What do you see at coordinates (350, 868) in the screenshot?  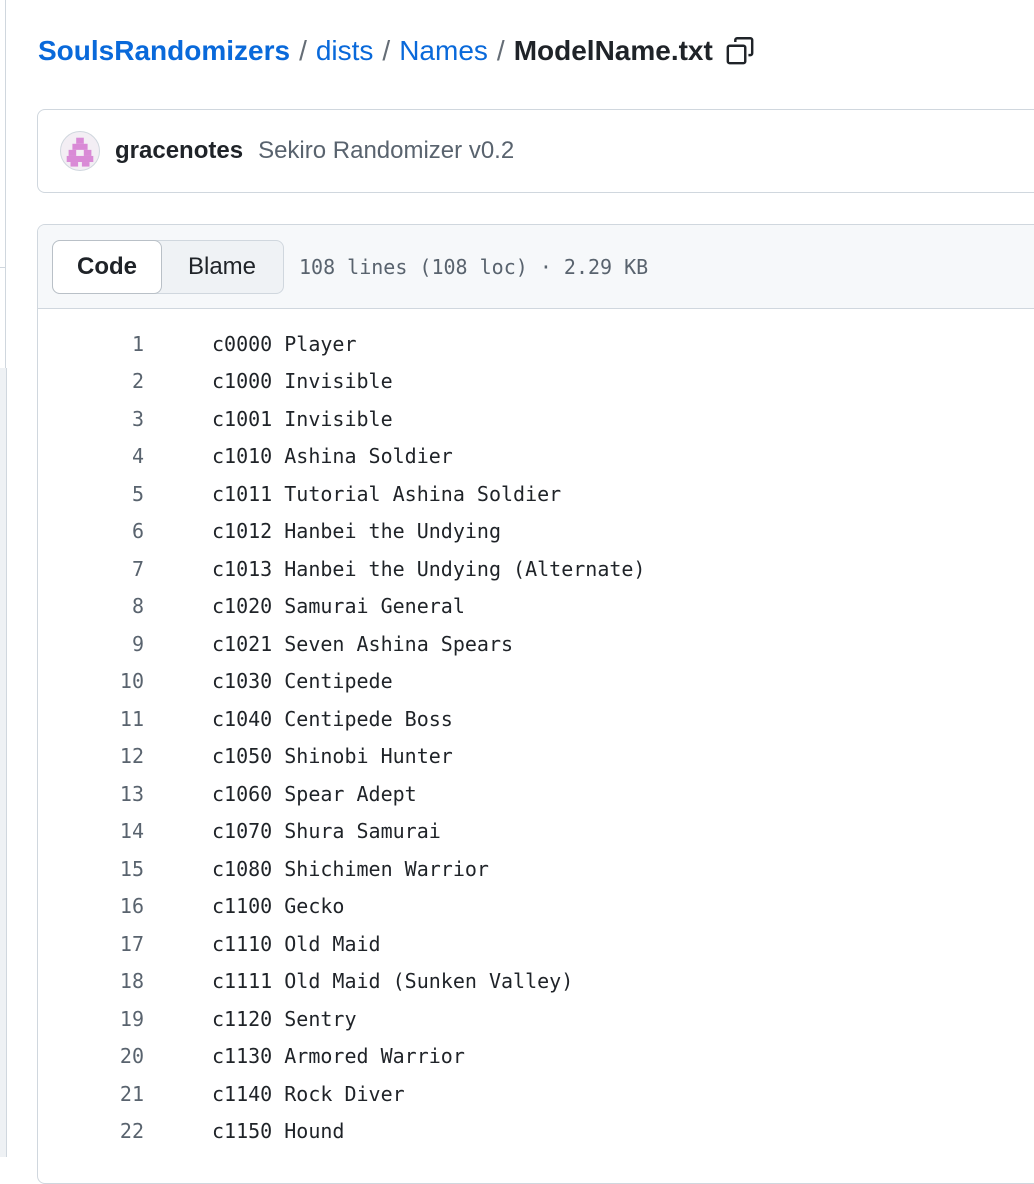 I see `line-content: c1080 Shichimen Warrior` at bounding box center [350, 868].